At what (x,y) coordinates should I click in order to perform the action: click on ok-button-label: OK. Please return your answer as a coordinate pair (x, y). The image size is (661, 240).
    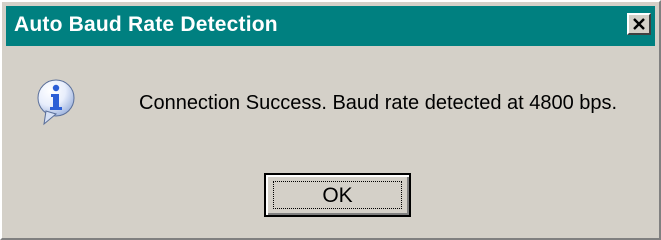
    Looking at the image, I should click on (337, 195).